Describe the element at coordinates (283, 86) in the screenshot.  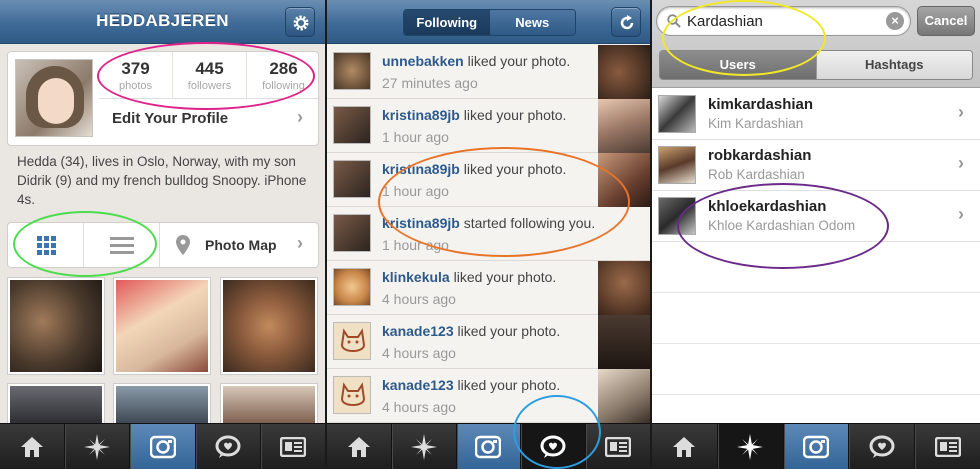
I see `stat-label: following` at that location.